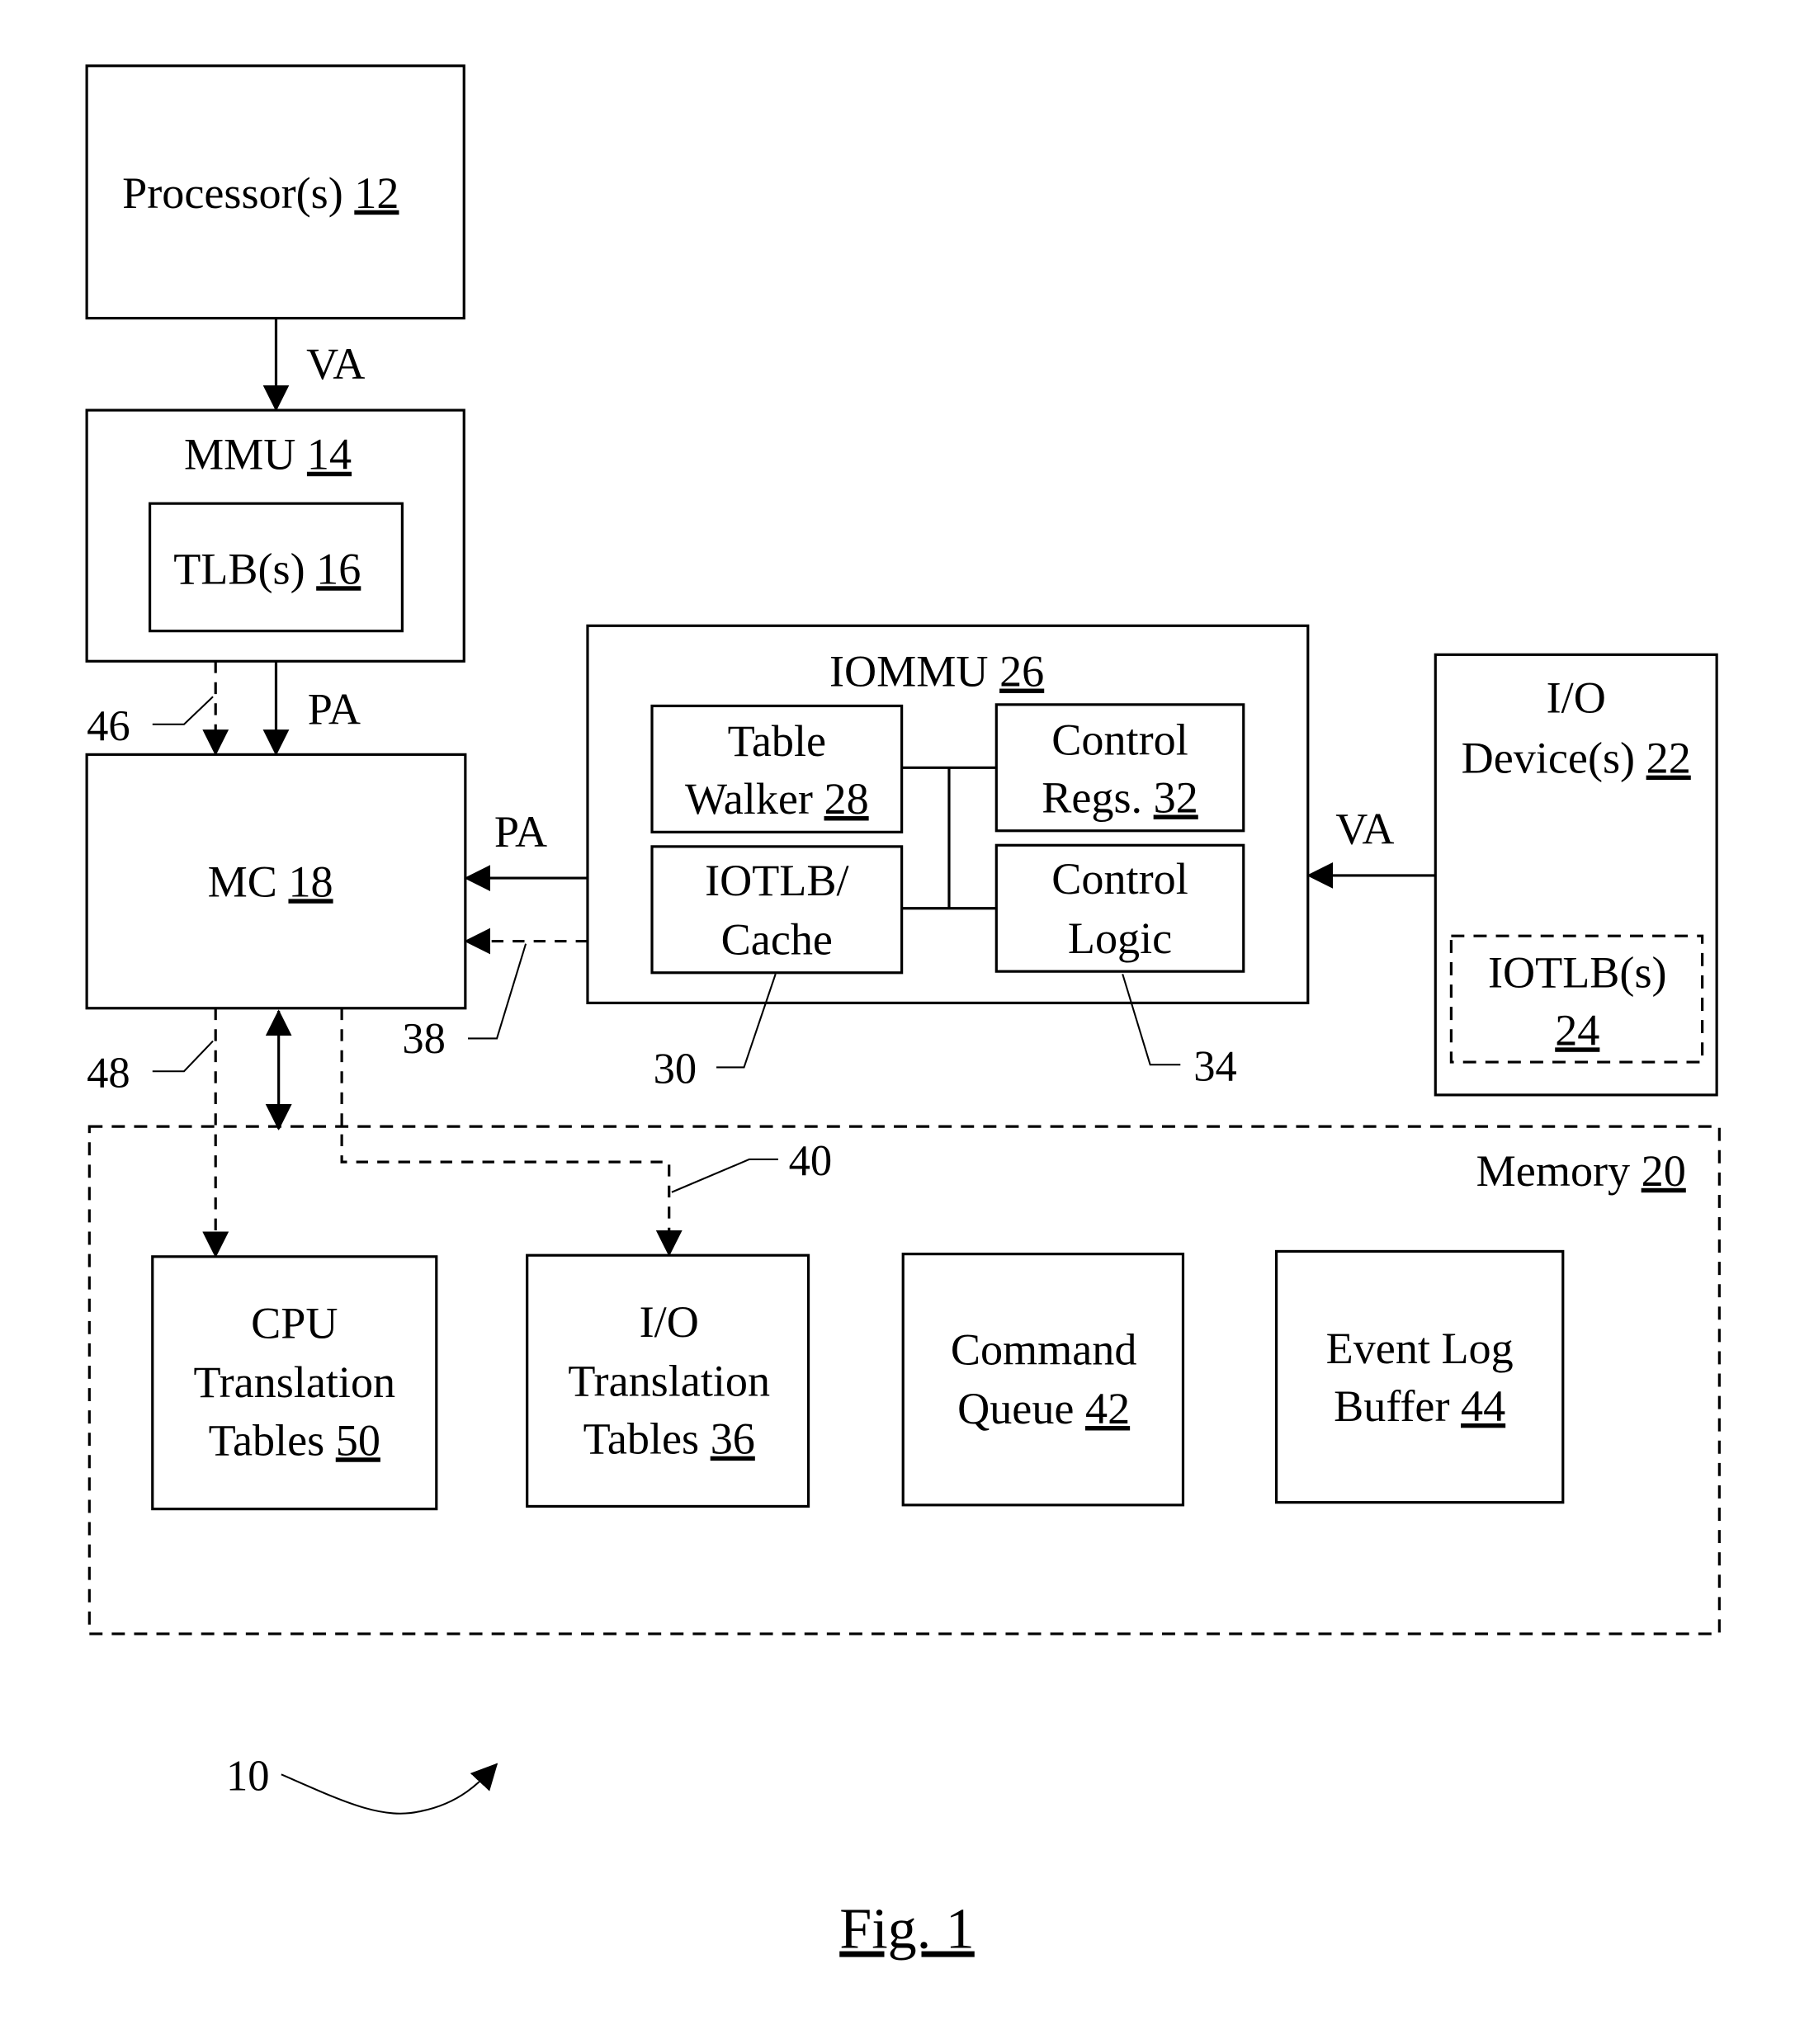 This screenshot has height=2044, width=1814. What do you see at coordinates (1577, 972) in the screenshot?
I see `io-iotlb-label: IOTLB(s)` at bounding box center [1577, 972].